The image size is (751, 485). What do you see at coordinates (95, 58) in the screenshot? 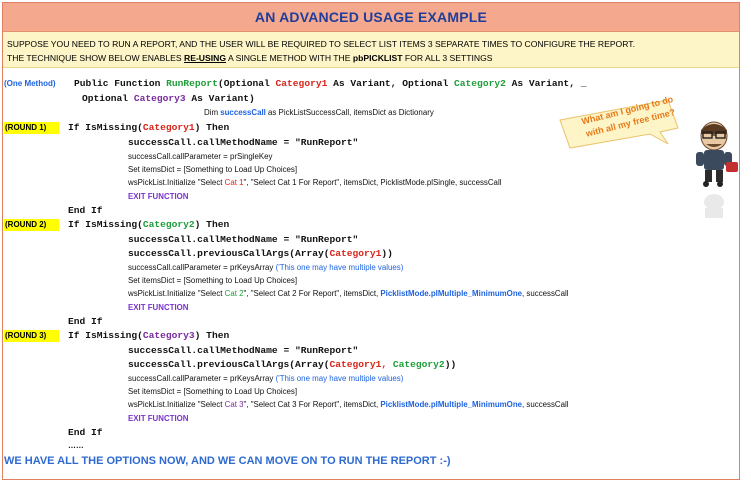
I see `intro-text: THE TECHNIQUE SHOW BELOW ENABLES` at bounding box center [95, 58].